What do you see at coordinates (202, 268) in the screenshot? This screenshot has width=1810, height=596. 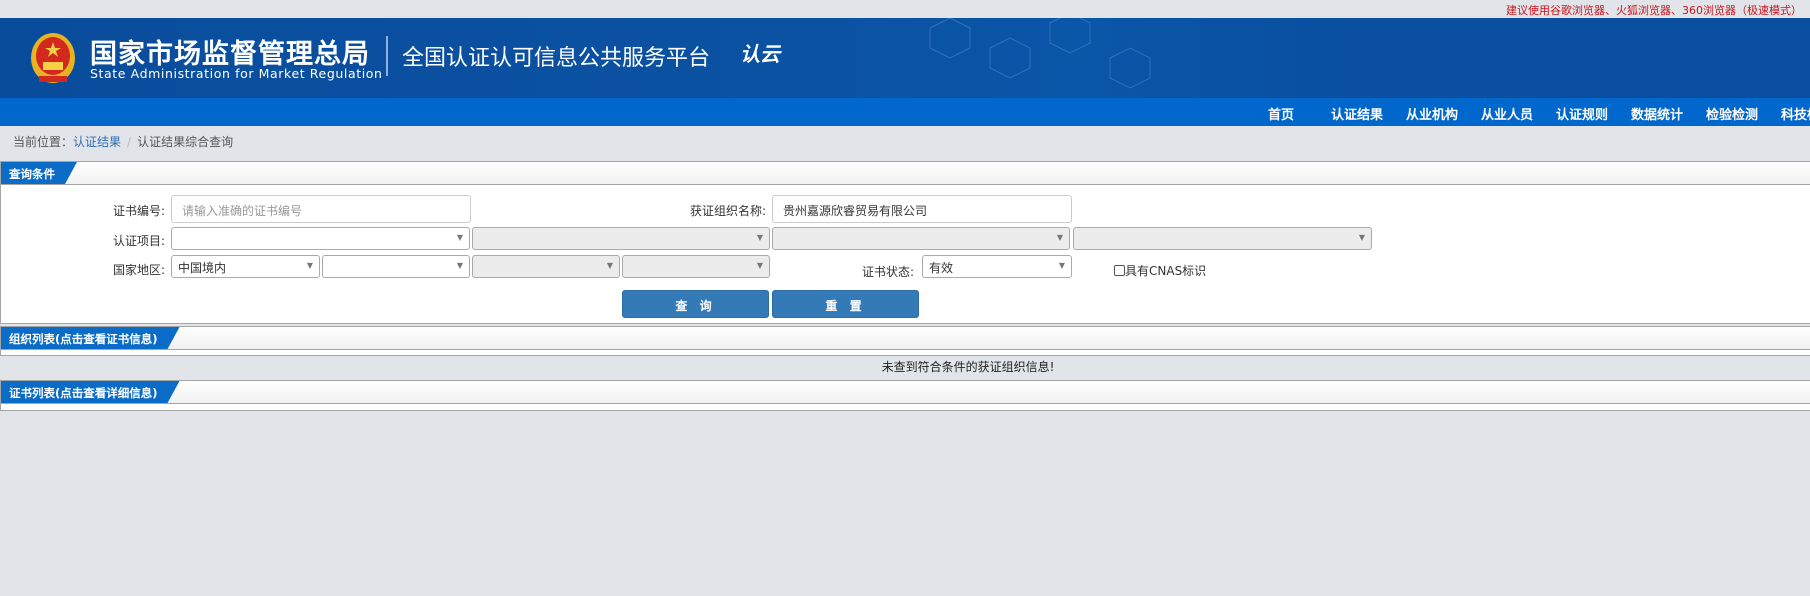 I see `region-value: 中国境内` at bounding box center [202, 268].